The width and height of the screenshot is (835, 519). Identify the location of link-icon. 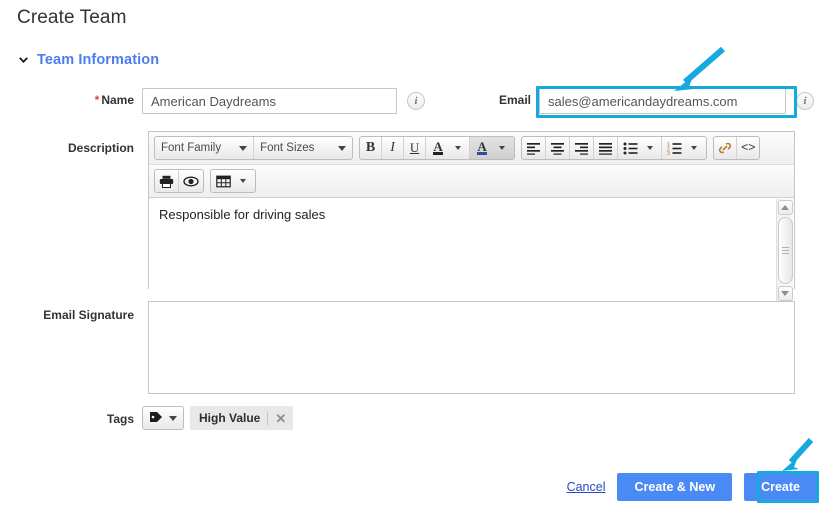
(725, 148).